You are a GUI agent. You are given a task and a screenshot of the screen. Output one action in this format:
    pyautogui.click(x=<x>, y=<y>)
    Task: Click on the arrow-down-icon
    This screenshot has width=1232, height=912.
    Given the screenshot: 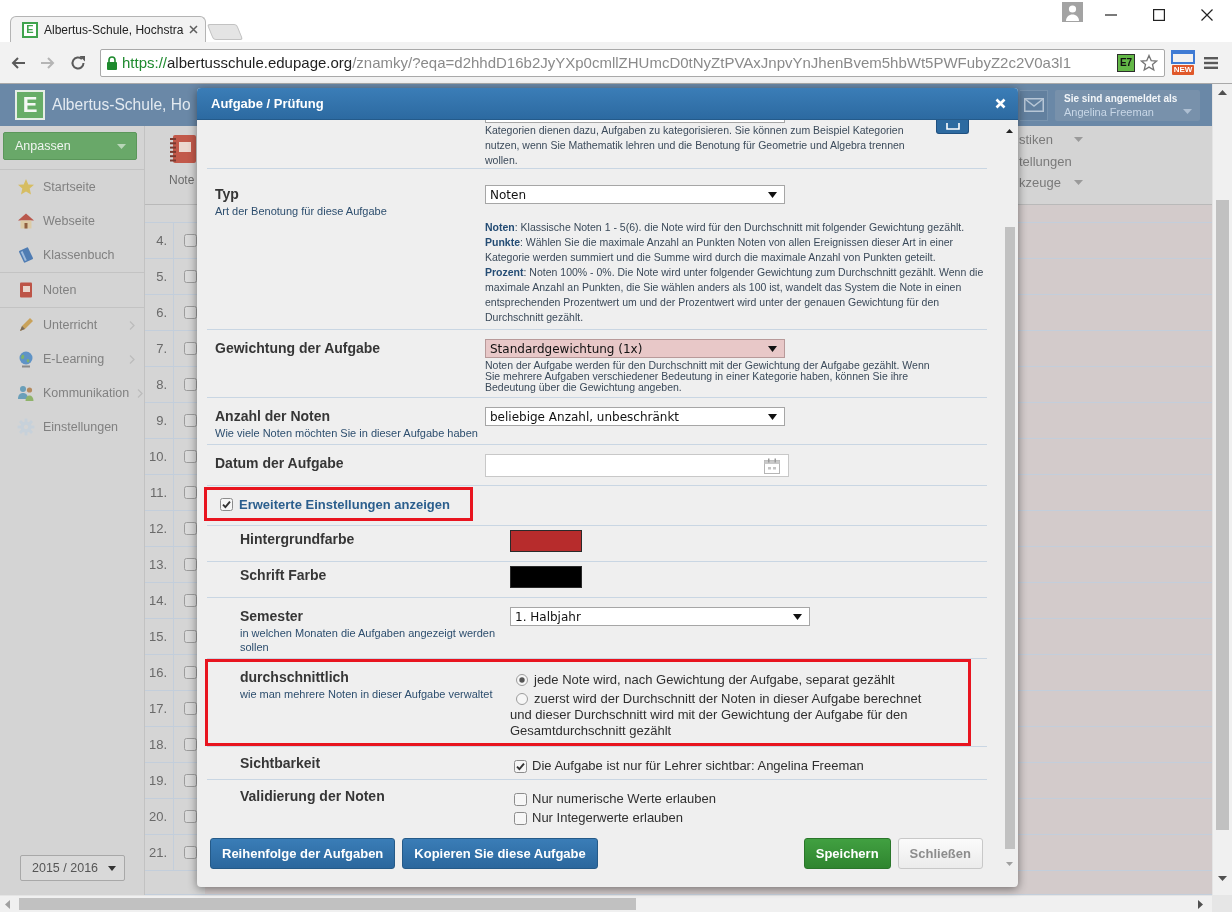 What is the action you would take?
    pyautogui.click(x=1222, y=878)
    